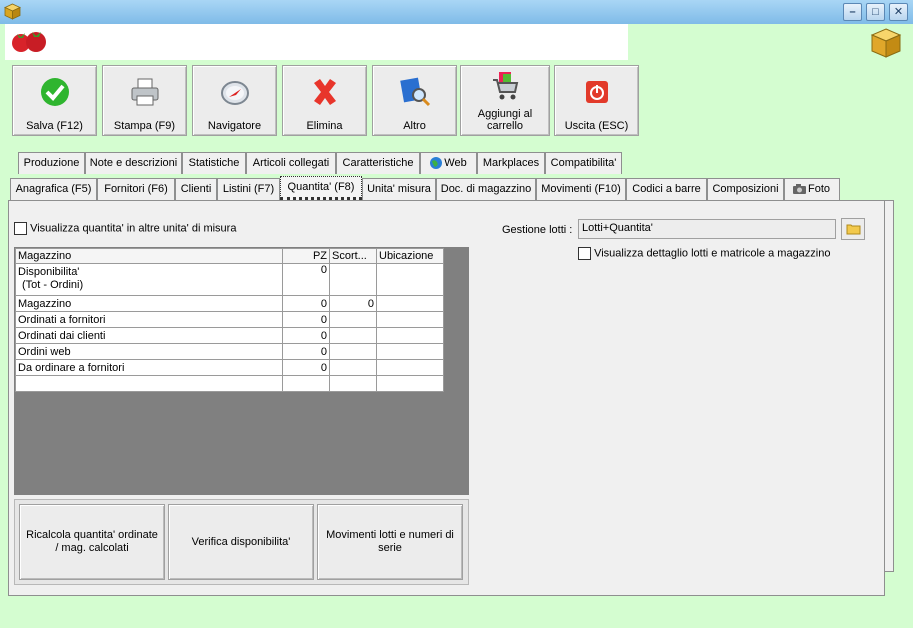 The width and height of the screenshot is (913, 628). What do you see at coordinates (149, 319) in the screenshot?
I see `row-name: Ordinati a fornitori` at bounding box center [149, 319].